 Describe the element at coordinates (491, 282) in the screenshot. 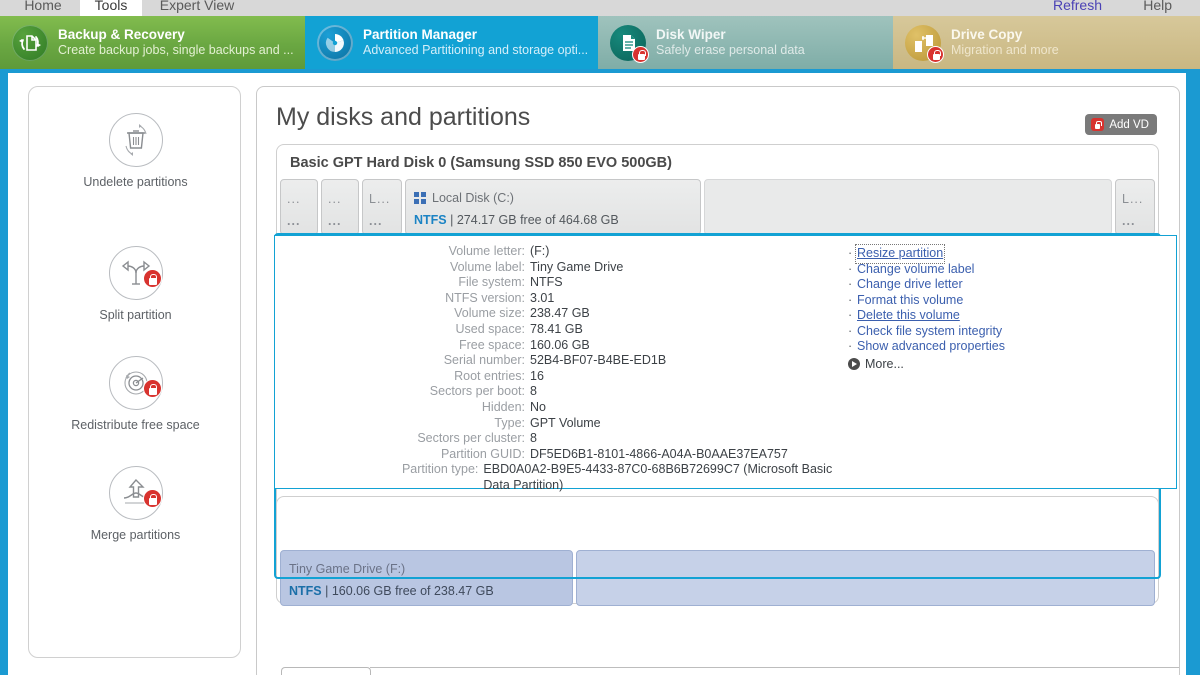

I see `property-key: File system:` at that location.